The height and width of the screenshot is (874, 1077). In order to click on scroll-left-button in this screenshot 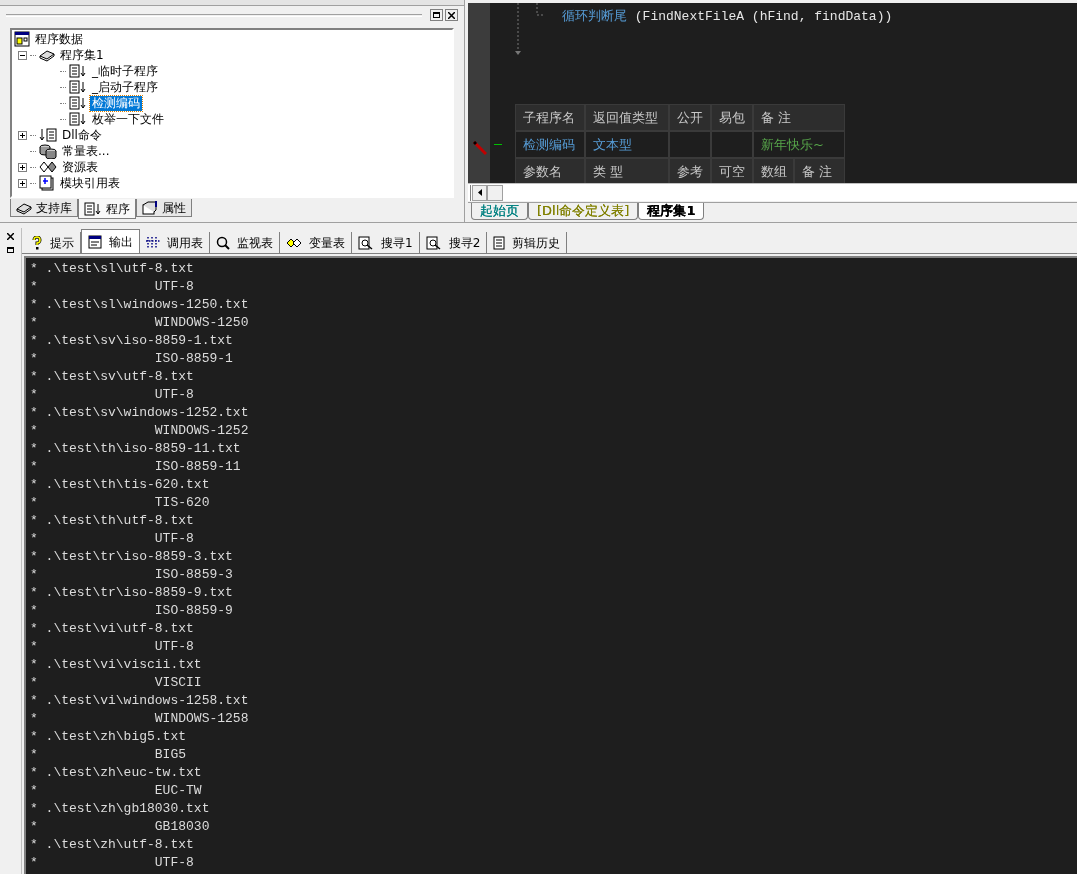, I will do `click(479, 192)`.